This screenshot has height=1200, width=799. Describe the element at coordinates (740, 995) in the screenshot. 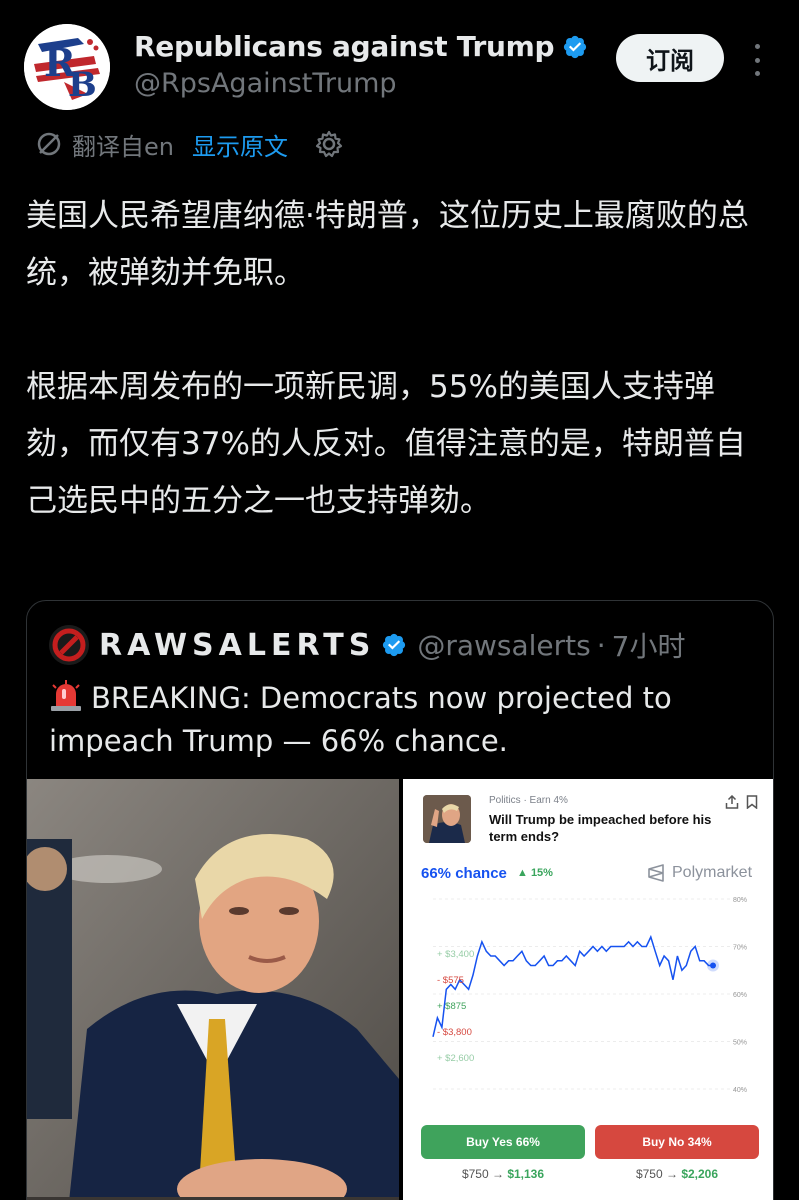

I see `chart-y-tick-label: 60%` at that location.